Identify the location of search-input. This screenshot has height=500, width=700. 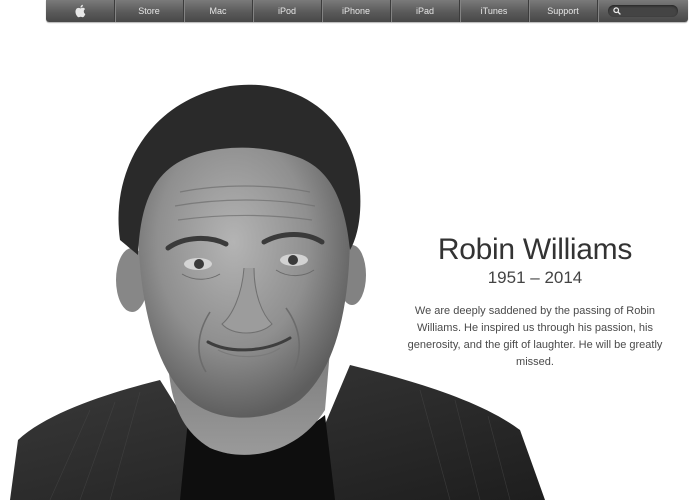
(643, 11).